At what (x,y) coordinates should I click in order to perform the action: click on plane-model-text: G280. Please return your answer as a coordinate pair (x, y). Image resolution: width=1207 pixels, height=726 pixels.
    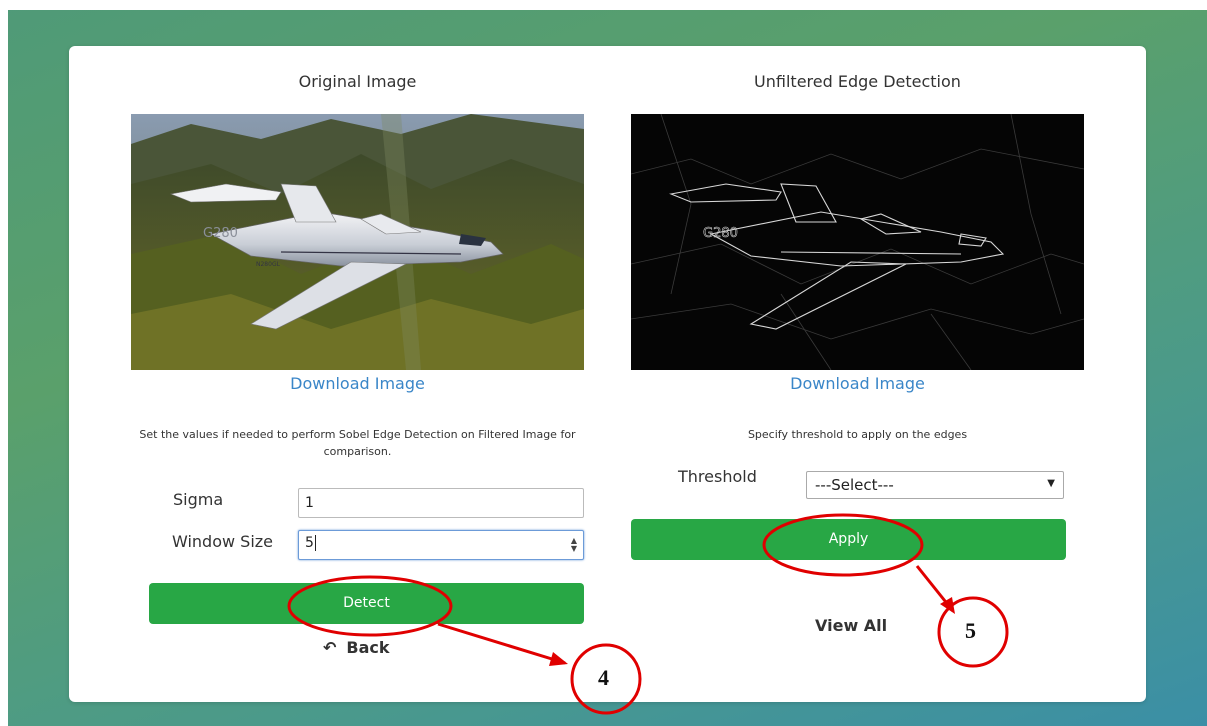
    Looking at the image, I should click on (220, 233).